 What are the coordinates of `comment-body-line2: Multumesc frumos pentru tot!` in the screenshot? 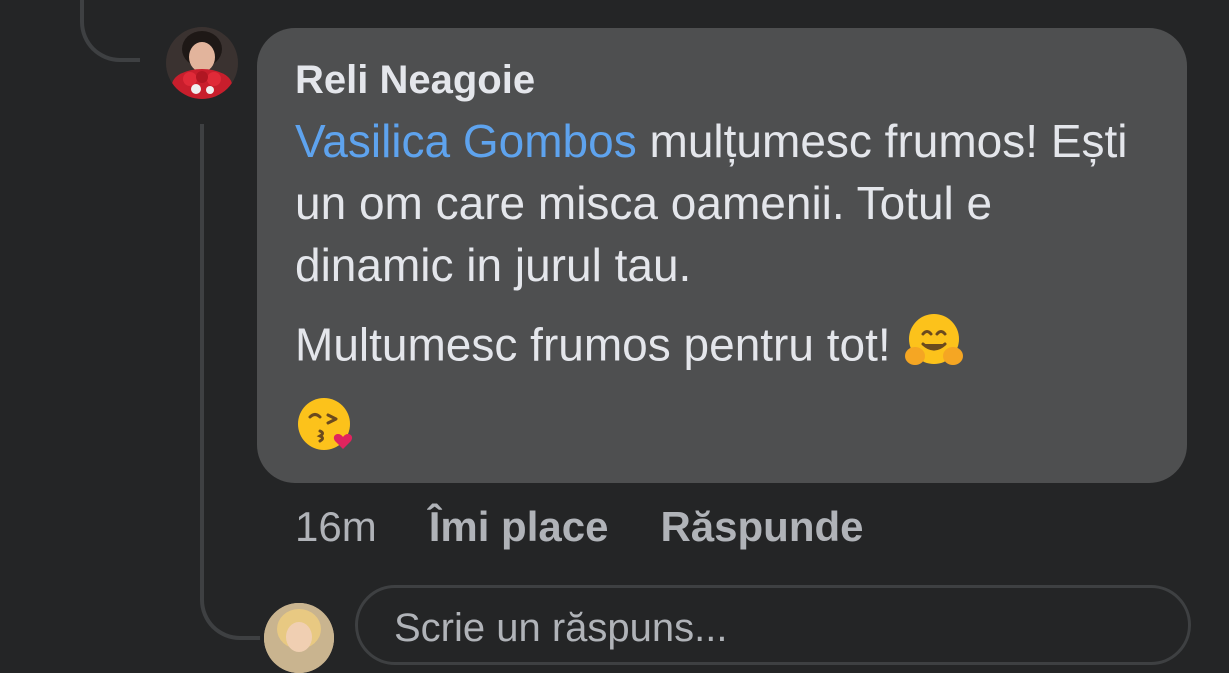 It's located at (599, 344).